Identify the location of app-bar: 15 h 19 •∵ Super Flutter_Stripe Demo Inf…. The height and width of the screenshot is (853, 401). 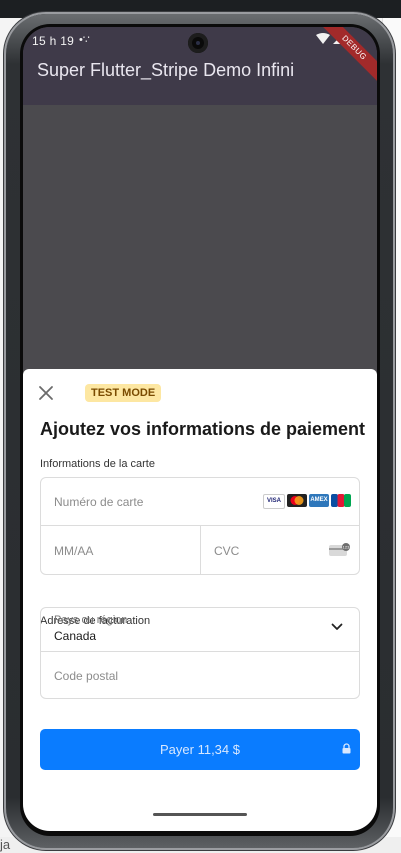
(200, 66).